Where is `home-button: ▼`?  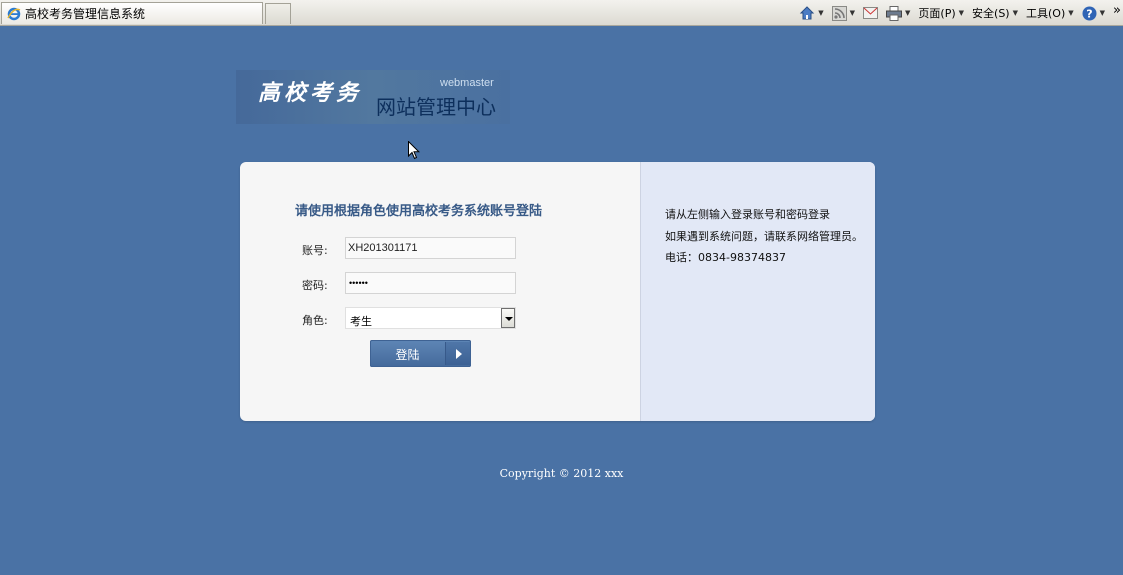 home-button: ▼ is located at coordinates (811, 13).